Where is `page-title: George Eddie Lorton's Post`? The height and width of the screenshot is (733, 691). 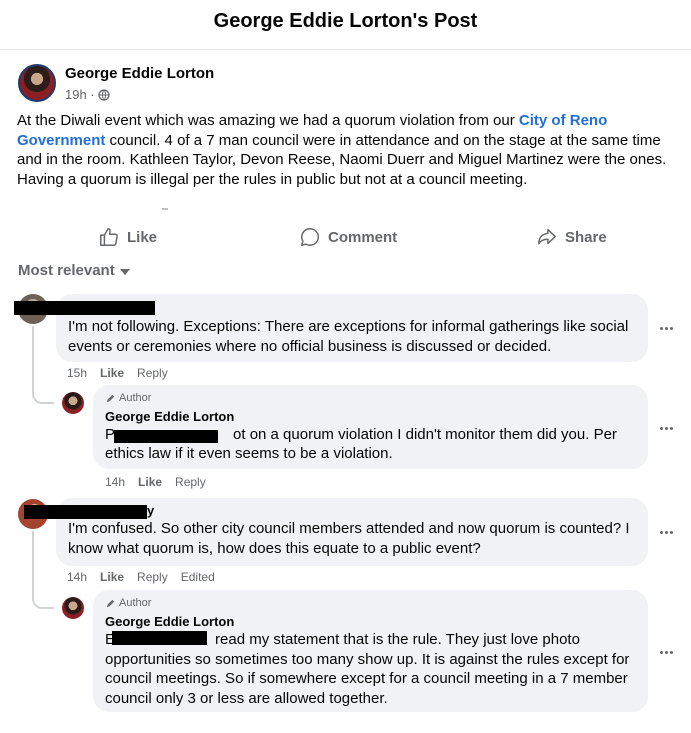
page-title: George Eddie Lorton's Post is located at coordinates (345, 21).